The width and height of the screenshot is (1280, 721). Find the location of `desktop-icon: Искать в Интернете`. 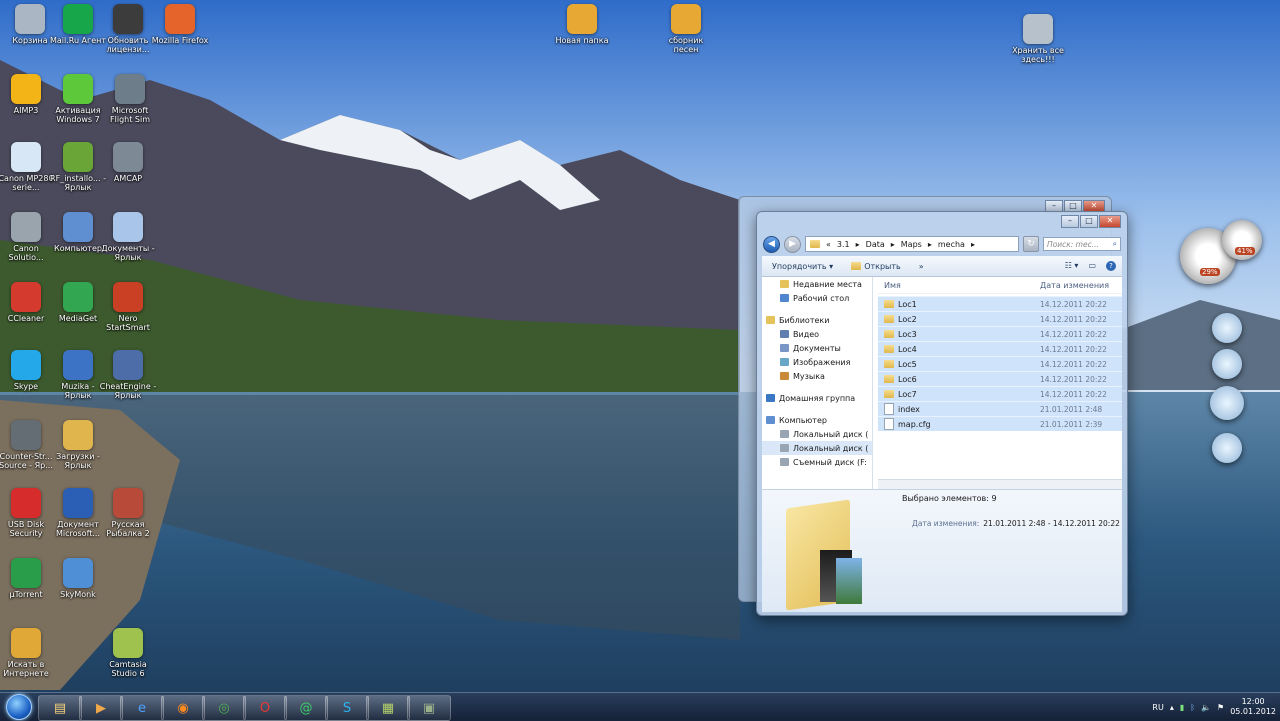

desktop-icon: Искать в Интернете is located at coordinates (28, 653).